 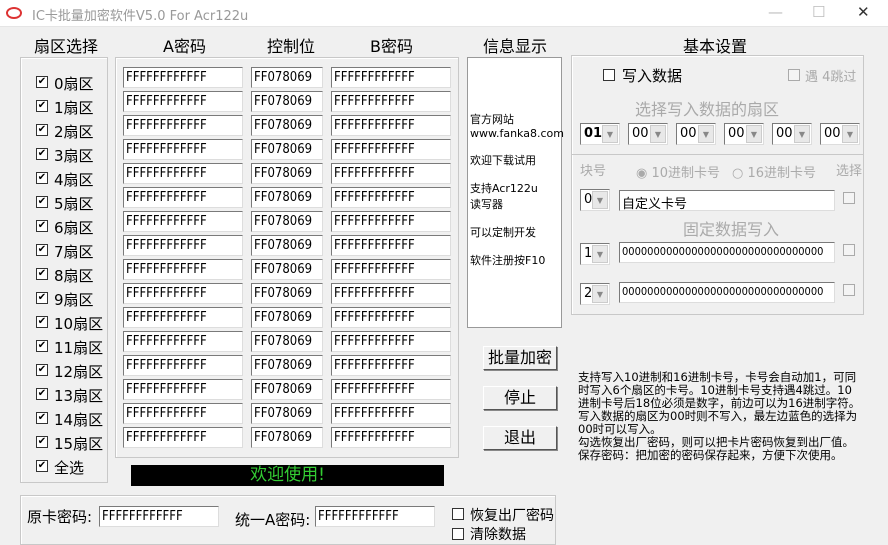 What do you see at coordinates (458, 514) in the screenshot?
I see `restore-checkbox` at bounding box center [458, 514].